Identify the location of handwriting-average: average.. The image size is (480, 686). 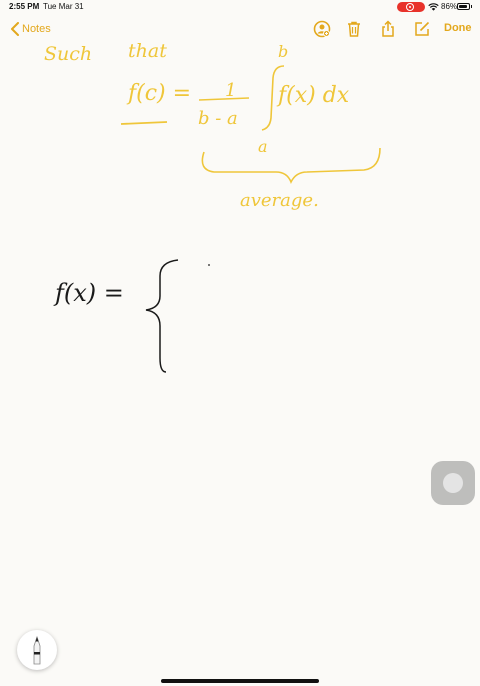
(279, 200).